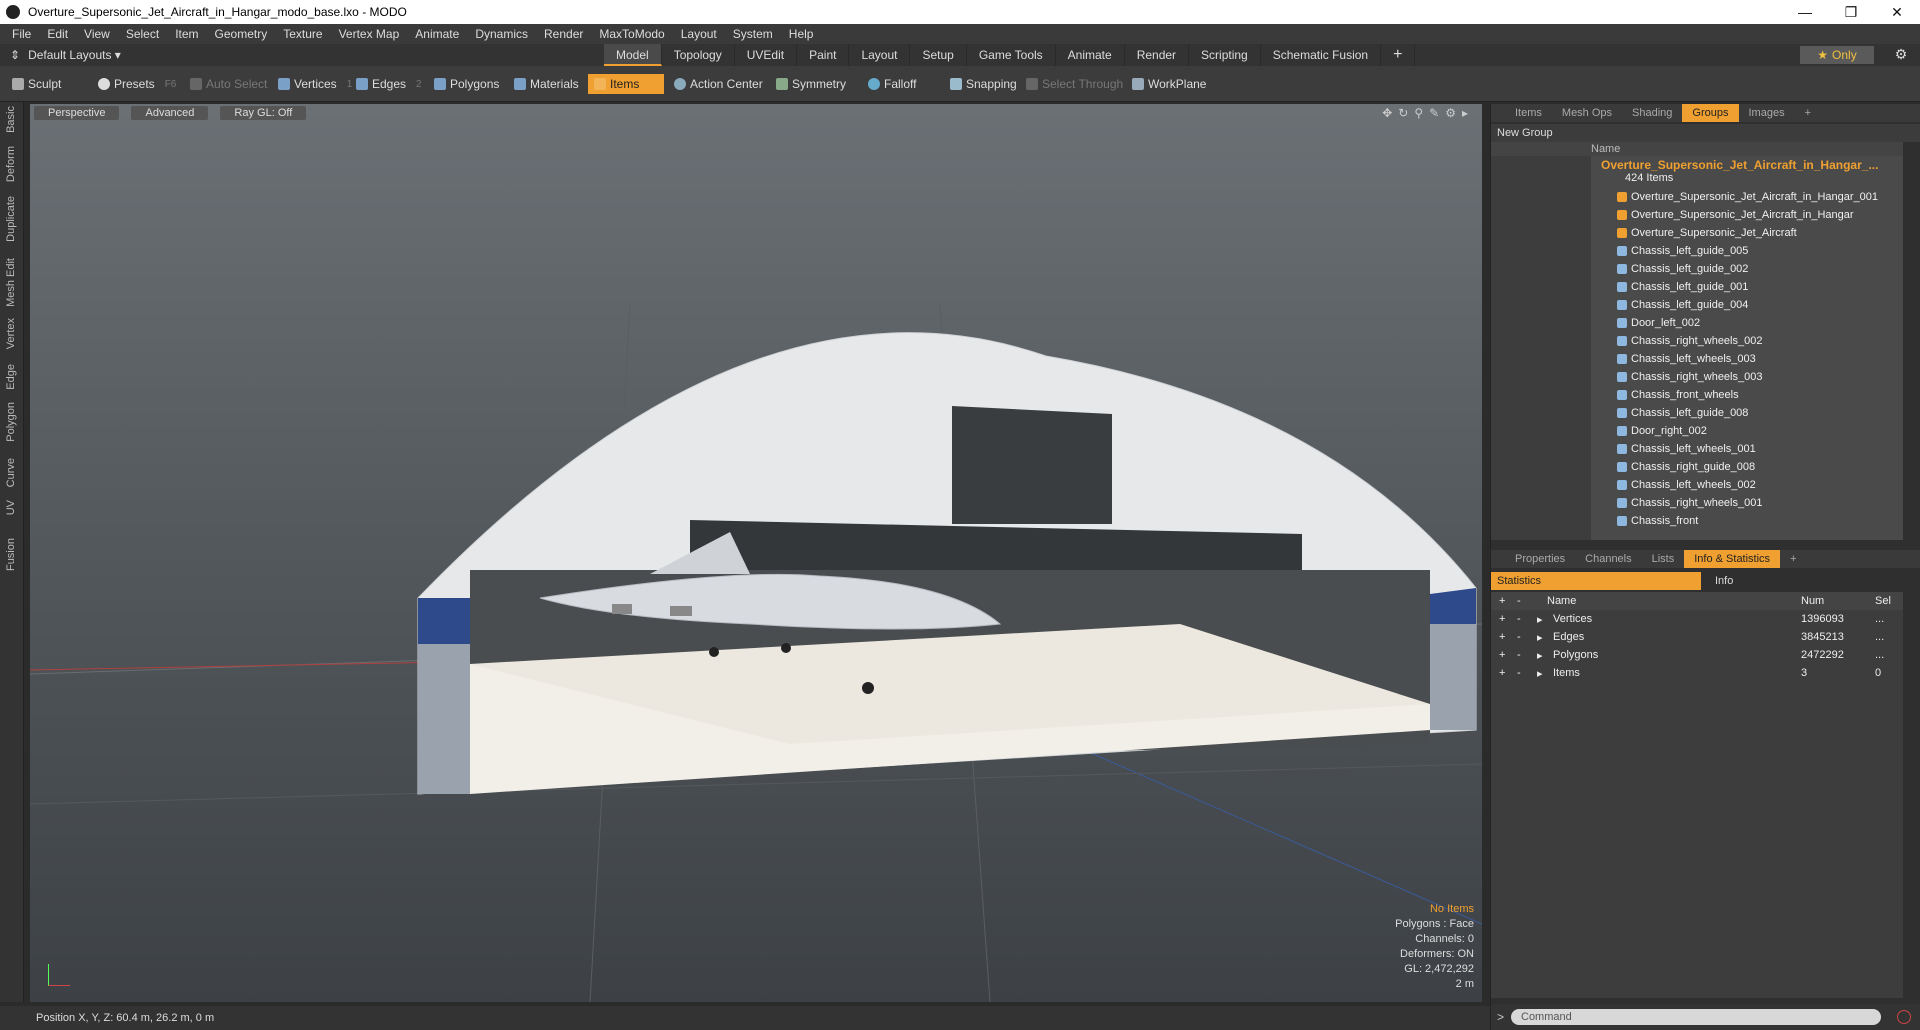 This screenshot has height=1030, width=1920. Describe the element at coordinates (437, 34) in the screenshot. I see `menu-animate: Animate` at that location.